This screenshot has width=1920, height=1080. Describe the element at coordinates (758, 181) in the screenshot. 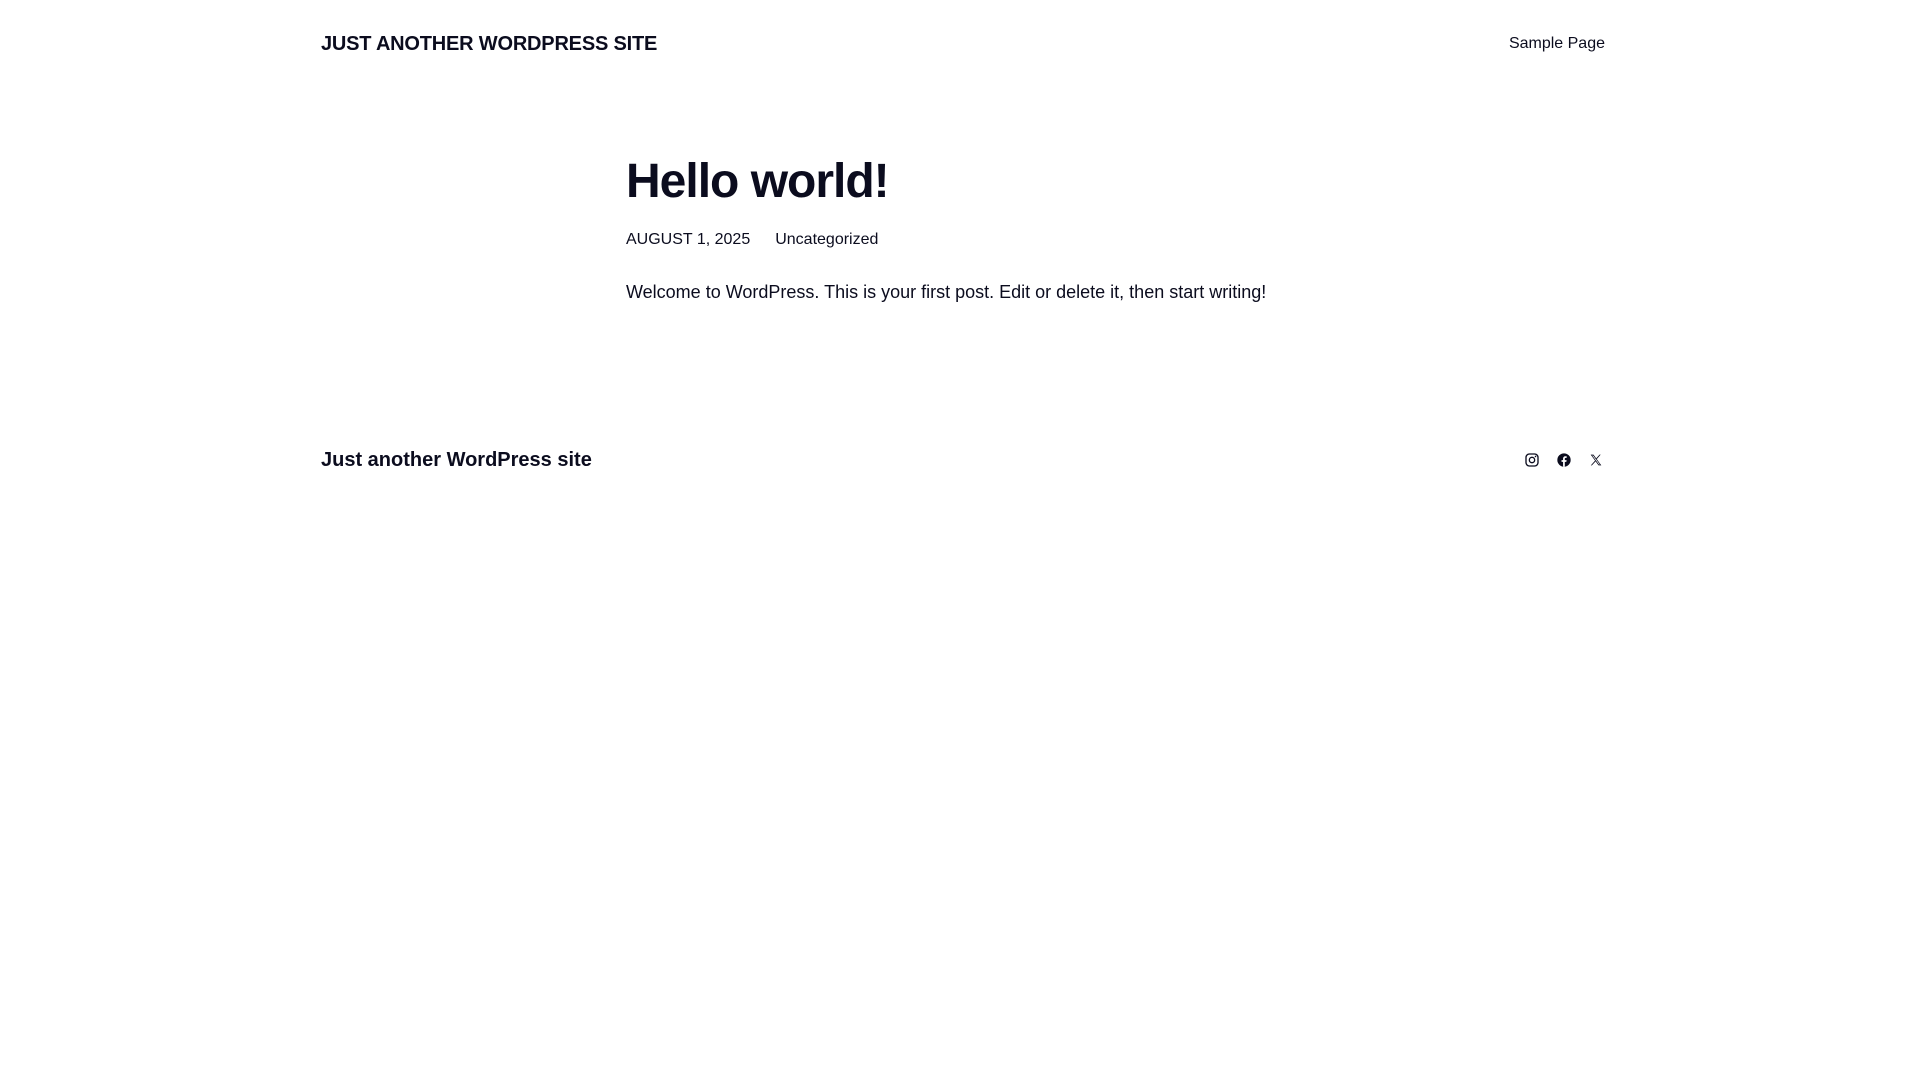

I see `post-title: Hello world!` at that location.